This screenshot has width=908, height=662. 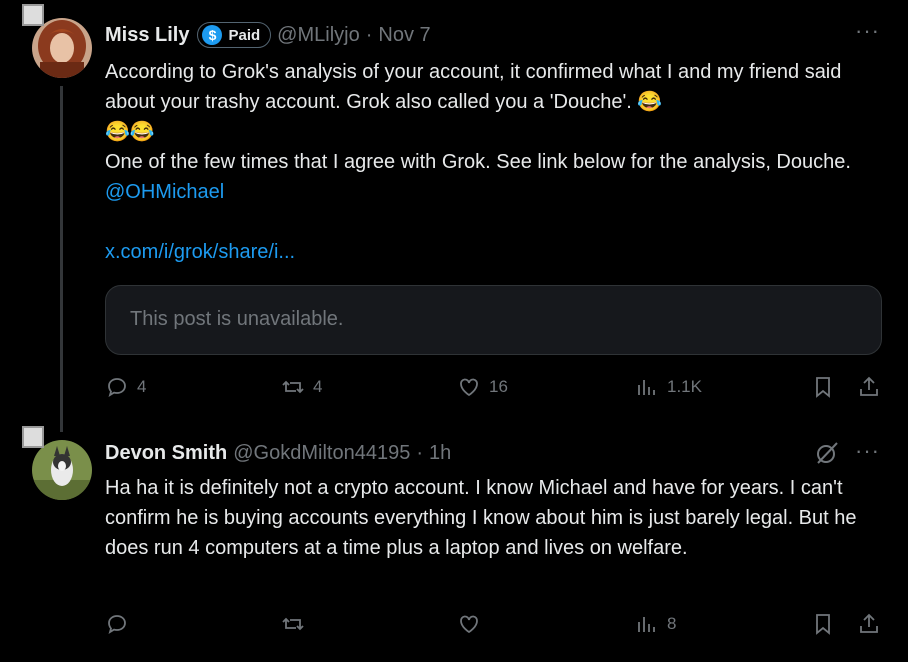 I want to click on dollar-icon: $, so click(x=212, y=35).